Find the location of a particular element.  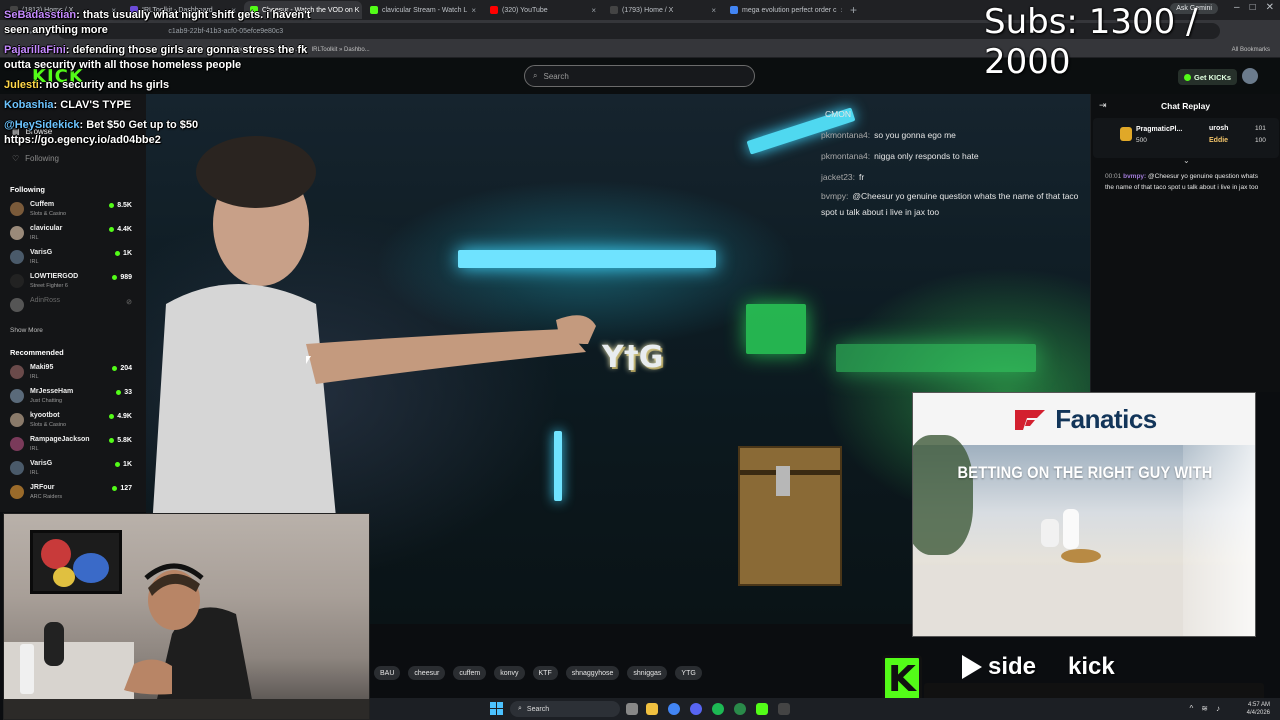

ad-tagline: BETTING ON THE RIGHT GUY WITH is located at coordinates (1085, 472).